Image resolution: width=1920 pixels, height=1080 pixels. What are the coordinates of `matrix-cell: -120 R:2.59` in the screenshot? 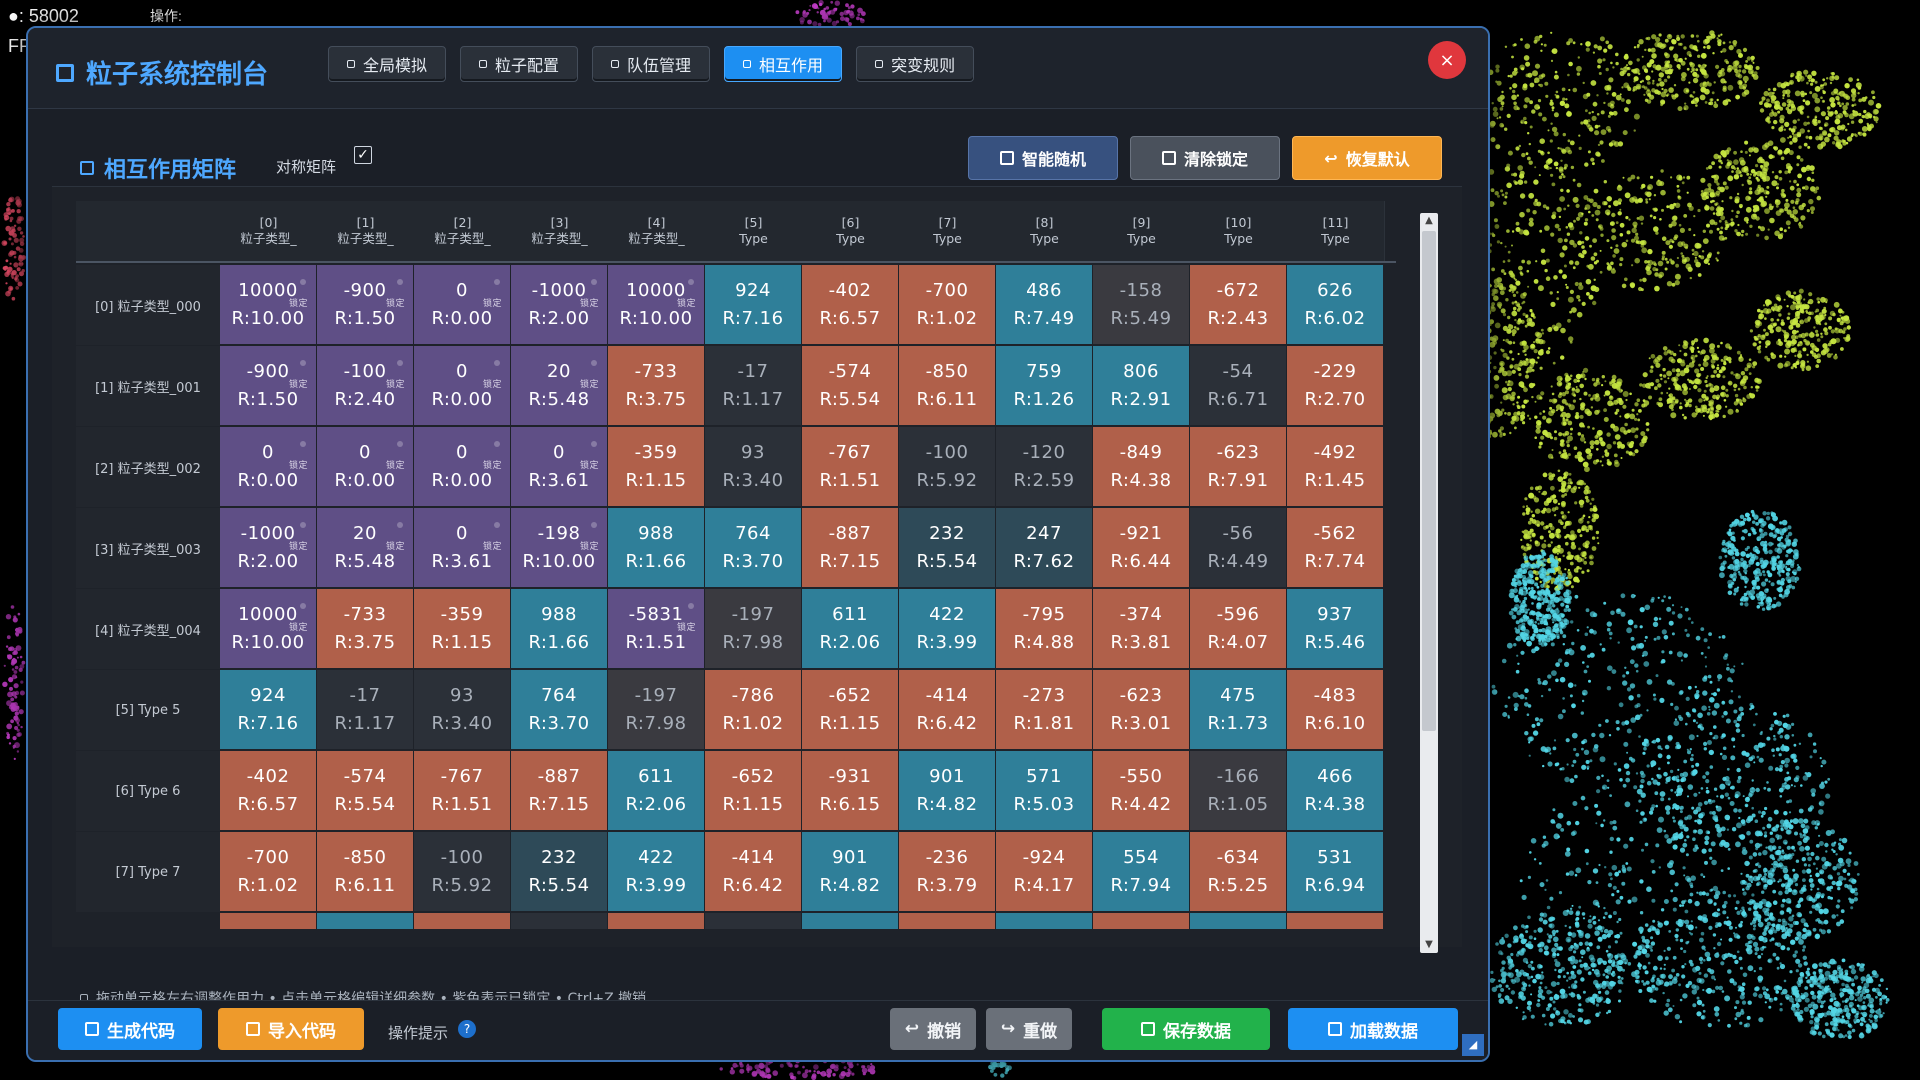 It's located at (1044, 466).